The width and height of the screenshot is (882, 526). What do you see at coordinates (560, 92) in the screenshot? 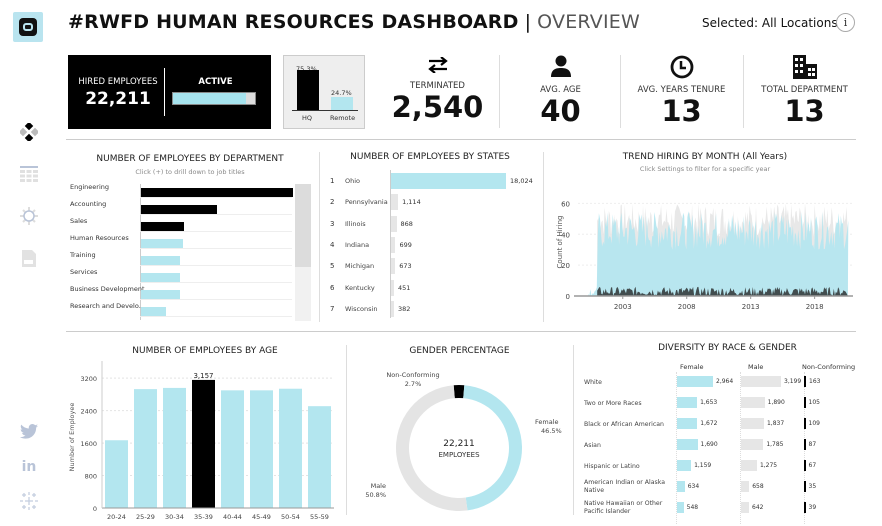
I see `avg-age-card: AVG. AGE 40` at bounding box center [560, 92].